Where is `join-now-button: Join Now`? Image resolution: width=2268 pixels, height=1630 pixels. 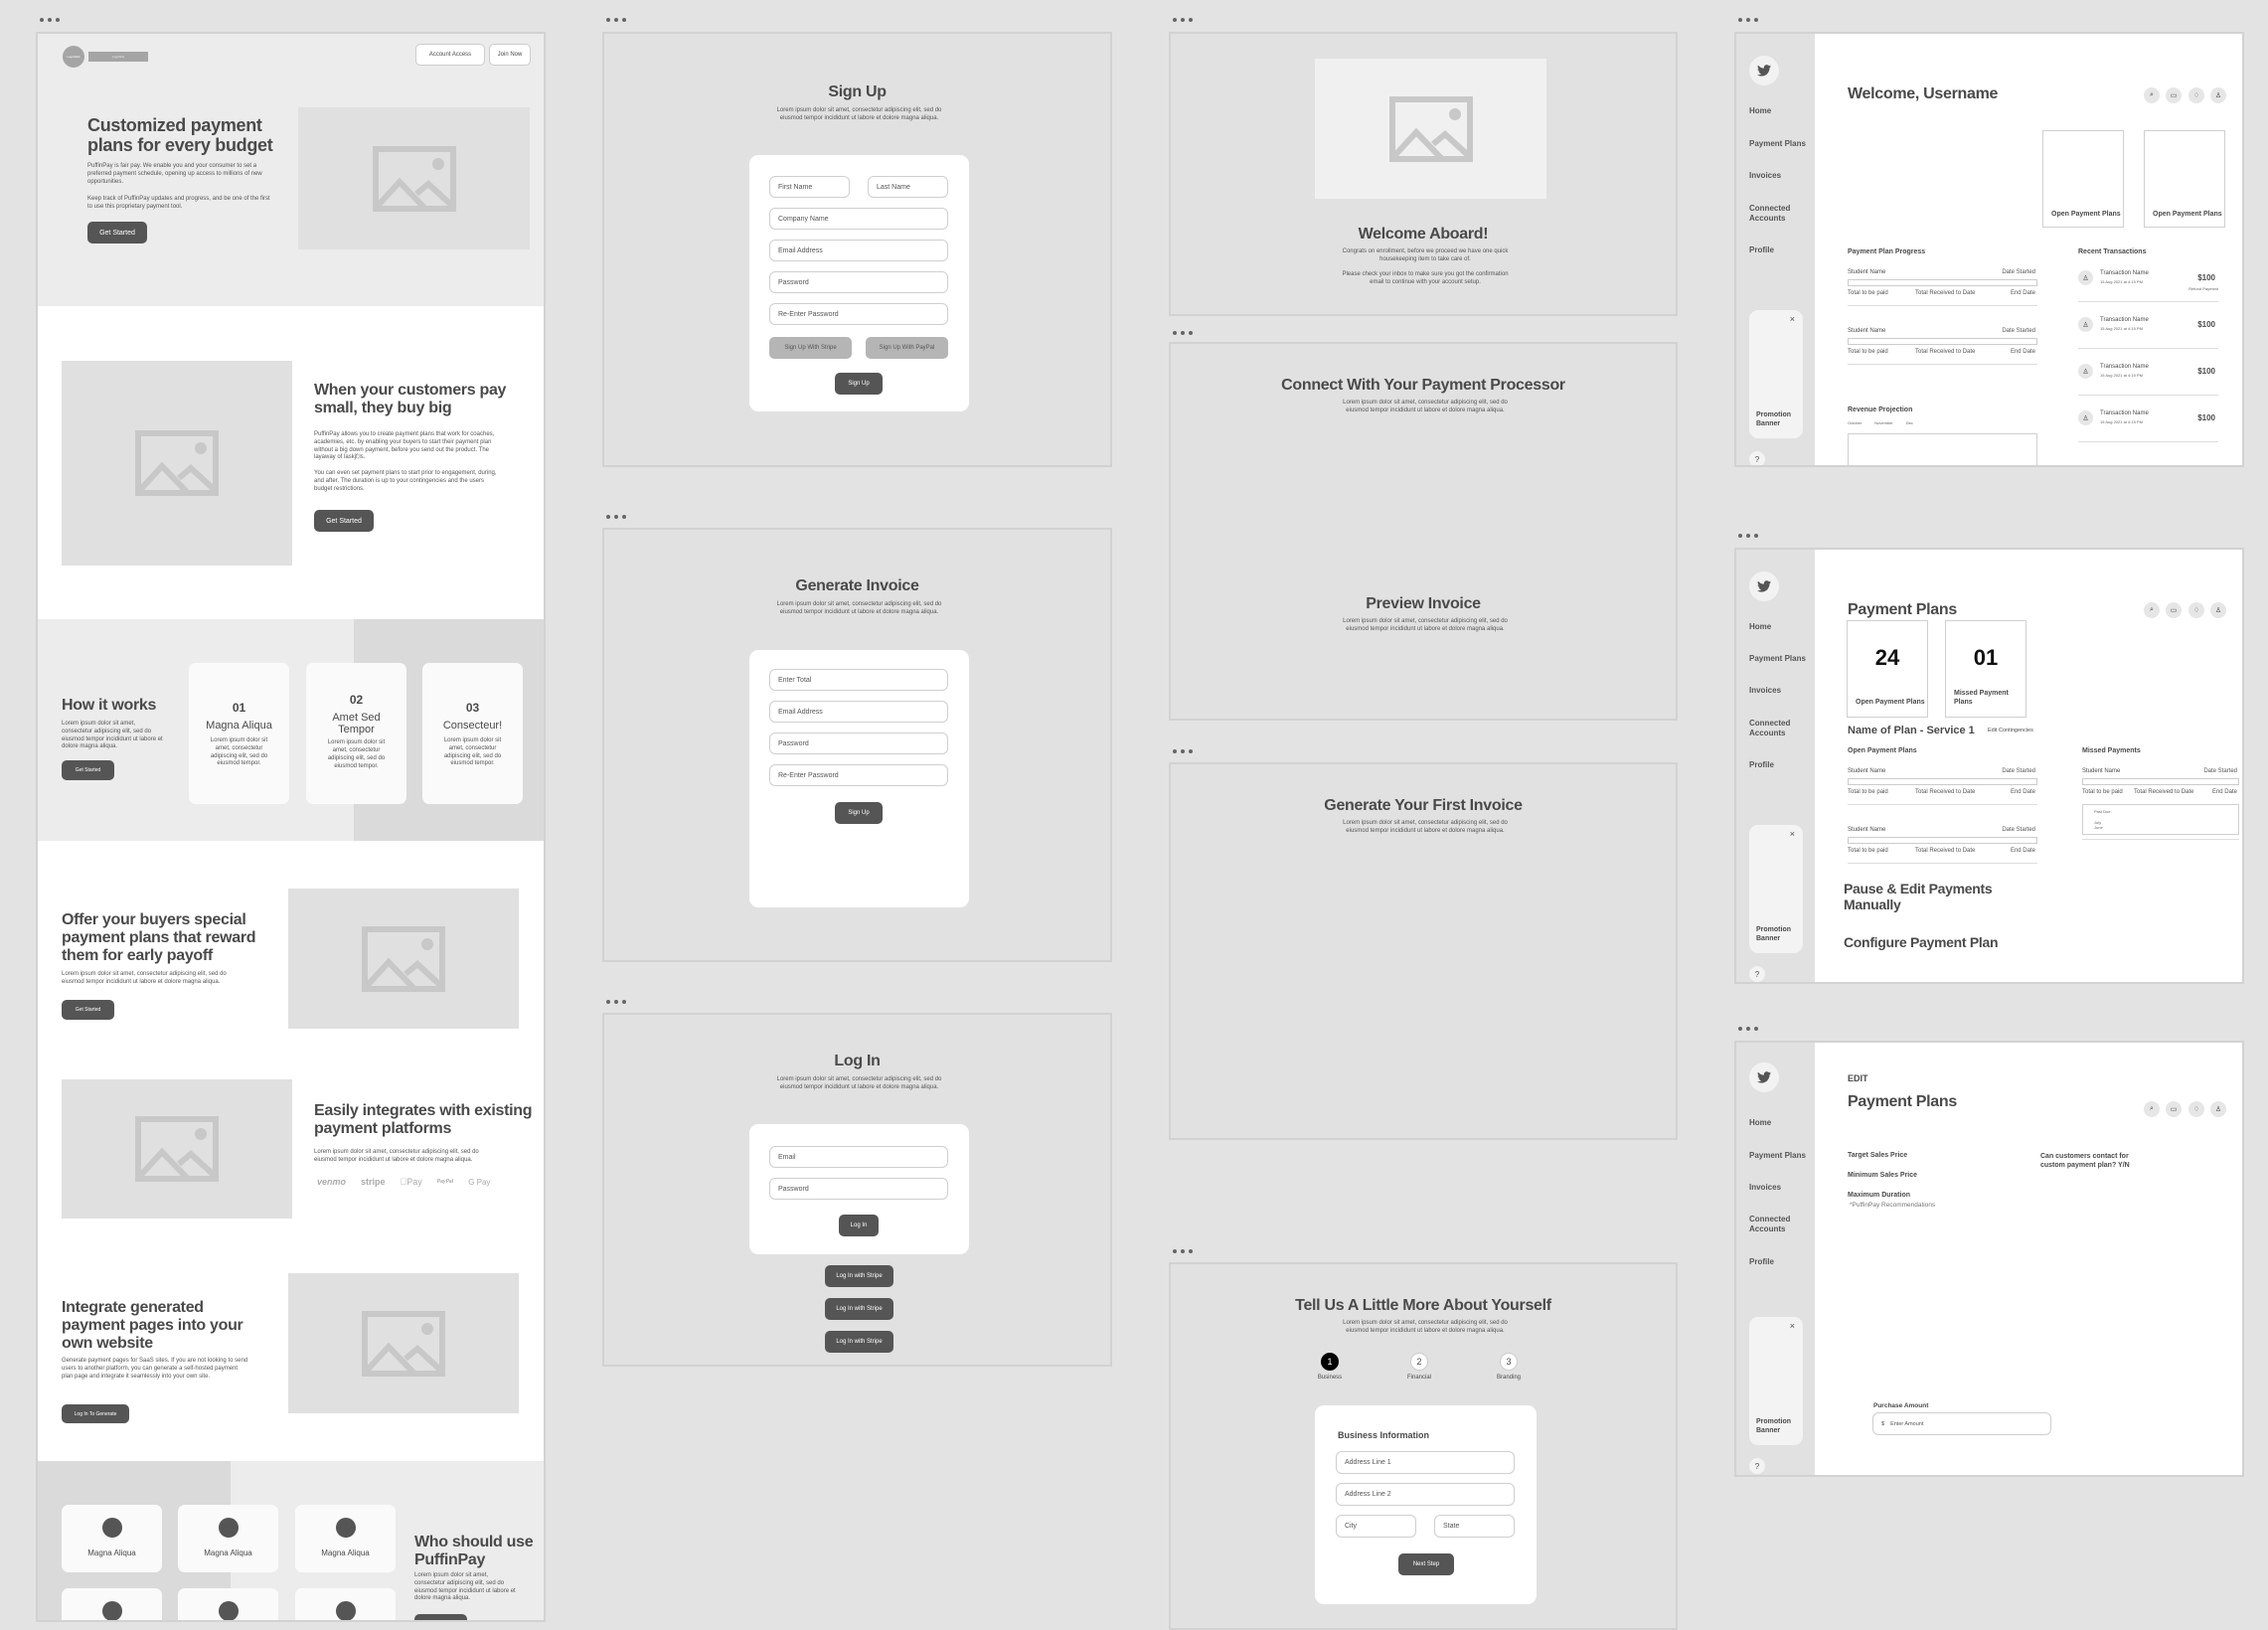
join-now-button: Join Now is located at coordinates (510, 55).